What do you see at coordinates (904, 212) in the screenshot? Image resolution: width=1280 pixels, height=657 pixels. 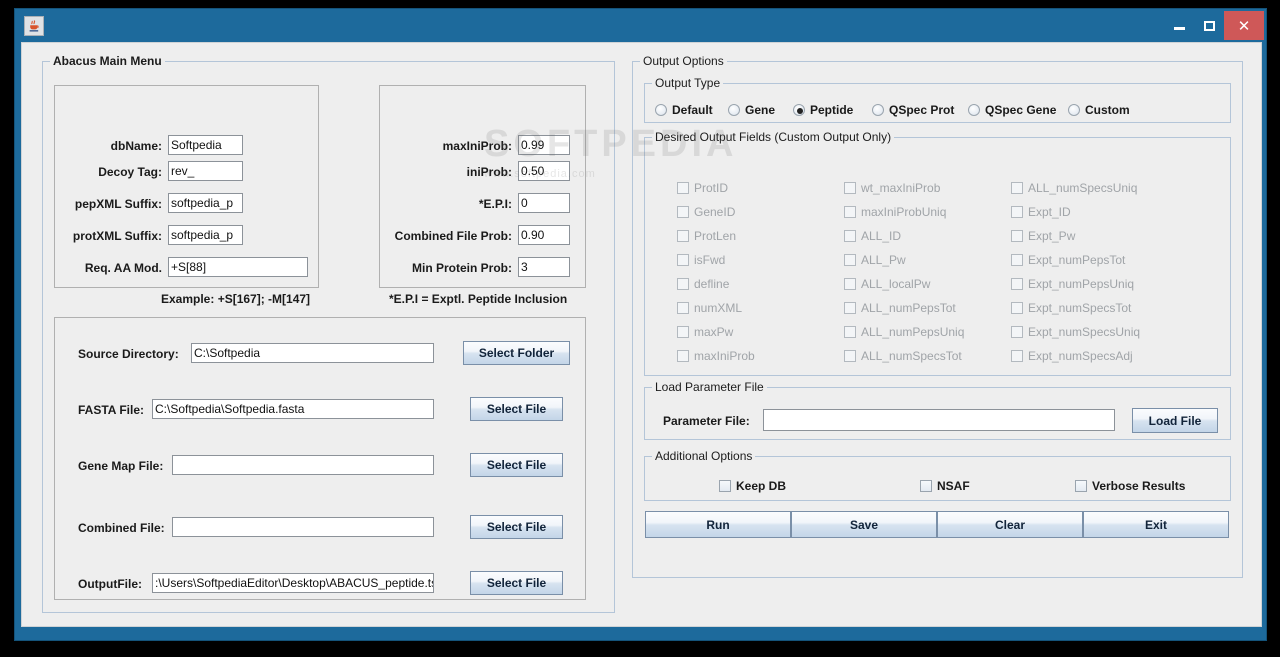 I see `checkbox-maxiniprobuniq-label: maxIniProbUniq` at bounding box center [904, 212].